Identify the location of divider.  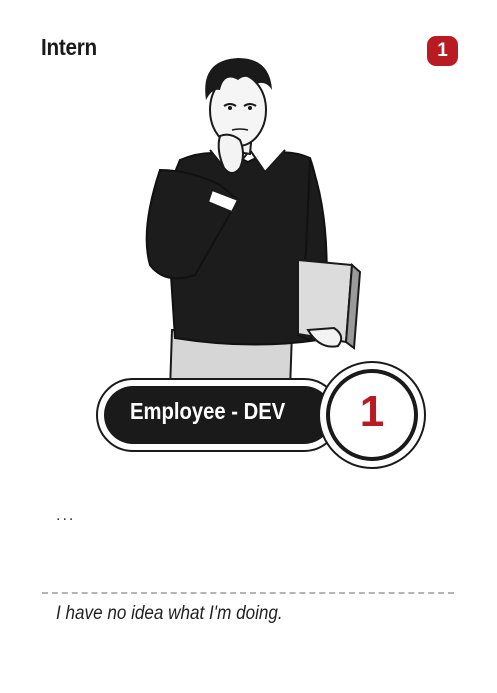
(248, 593).